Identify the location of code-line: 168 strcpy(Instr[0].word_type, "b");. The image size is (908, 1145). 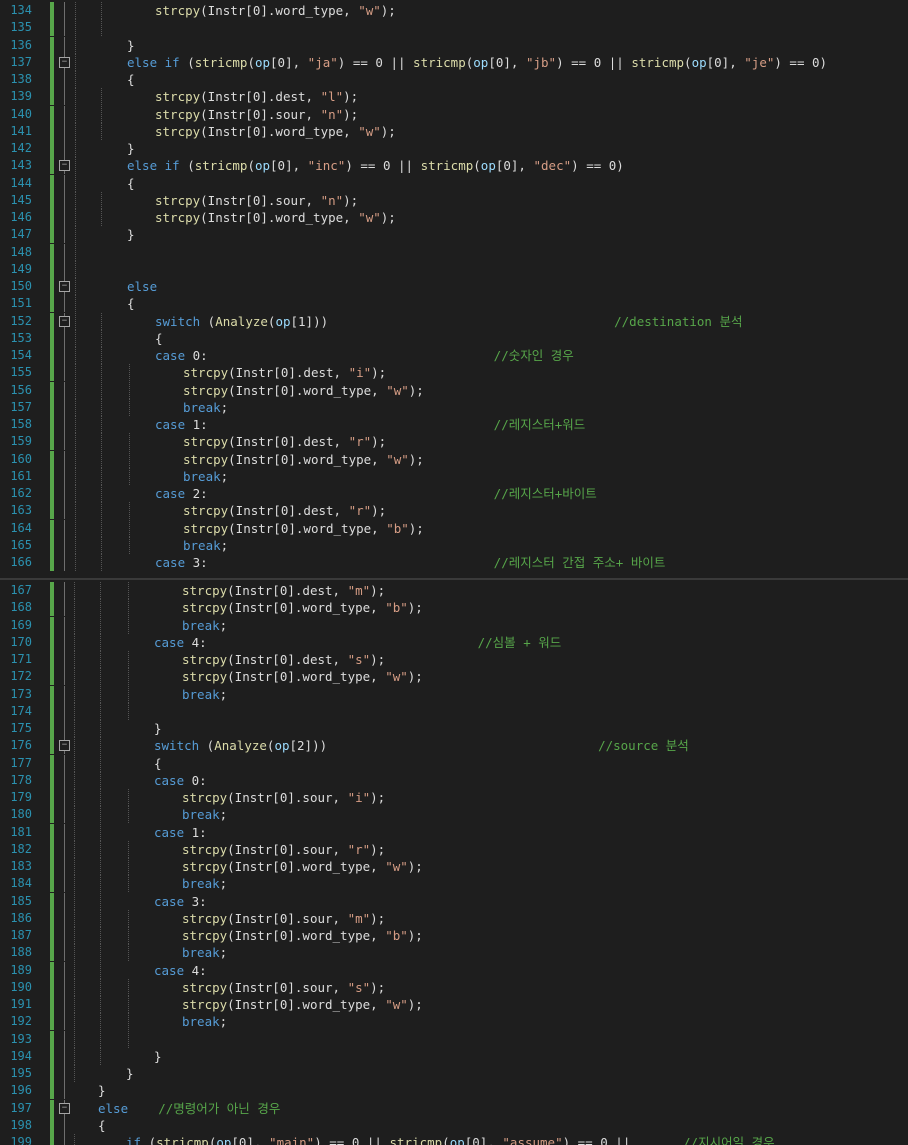
(454, 608).